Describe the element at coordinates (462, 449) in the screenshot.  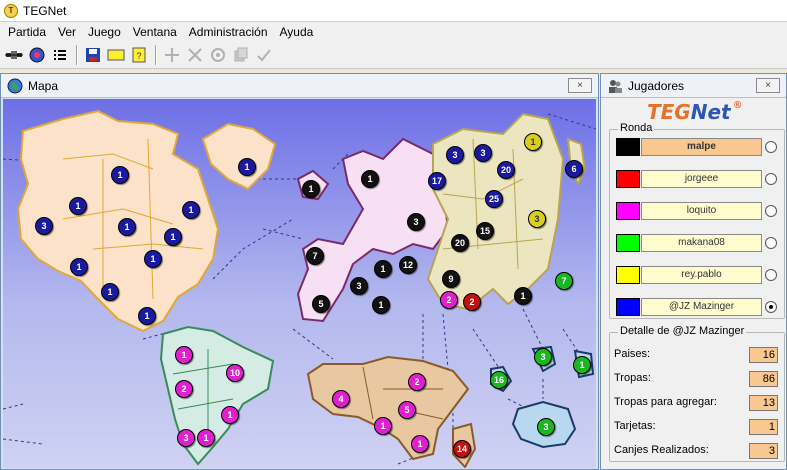
I see `troop-marker: 14` at that location.